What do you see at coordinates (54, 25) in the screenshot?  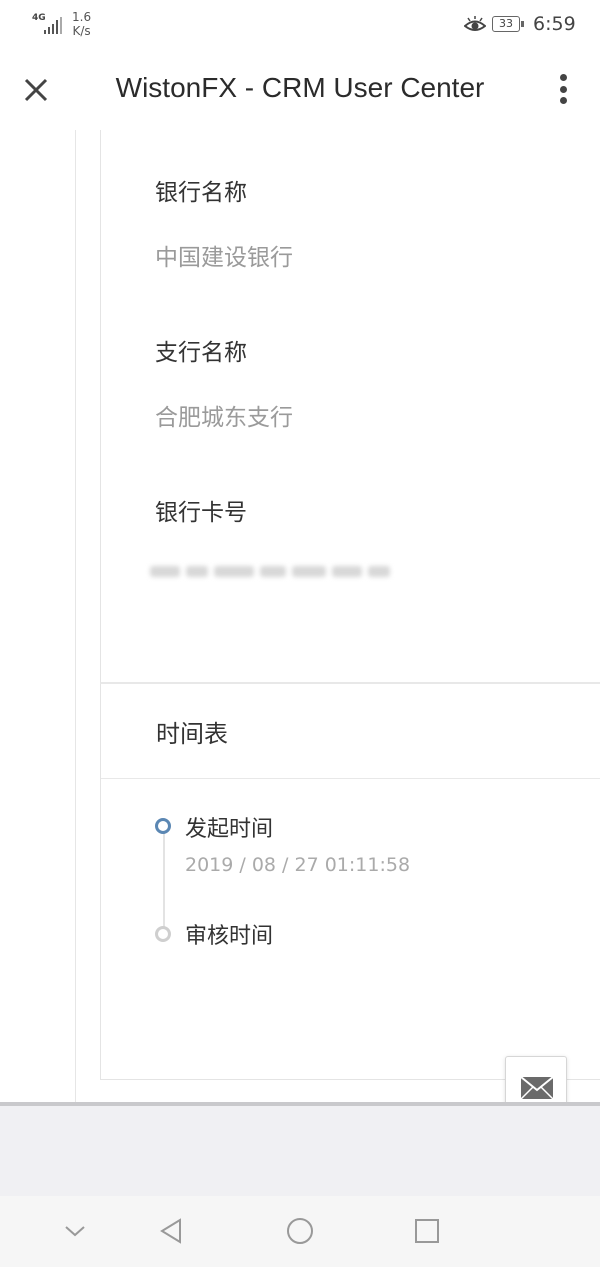 I see `signal-strength-icon` at bounding box center [54, 25].